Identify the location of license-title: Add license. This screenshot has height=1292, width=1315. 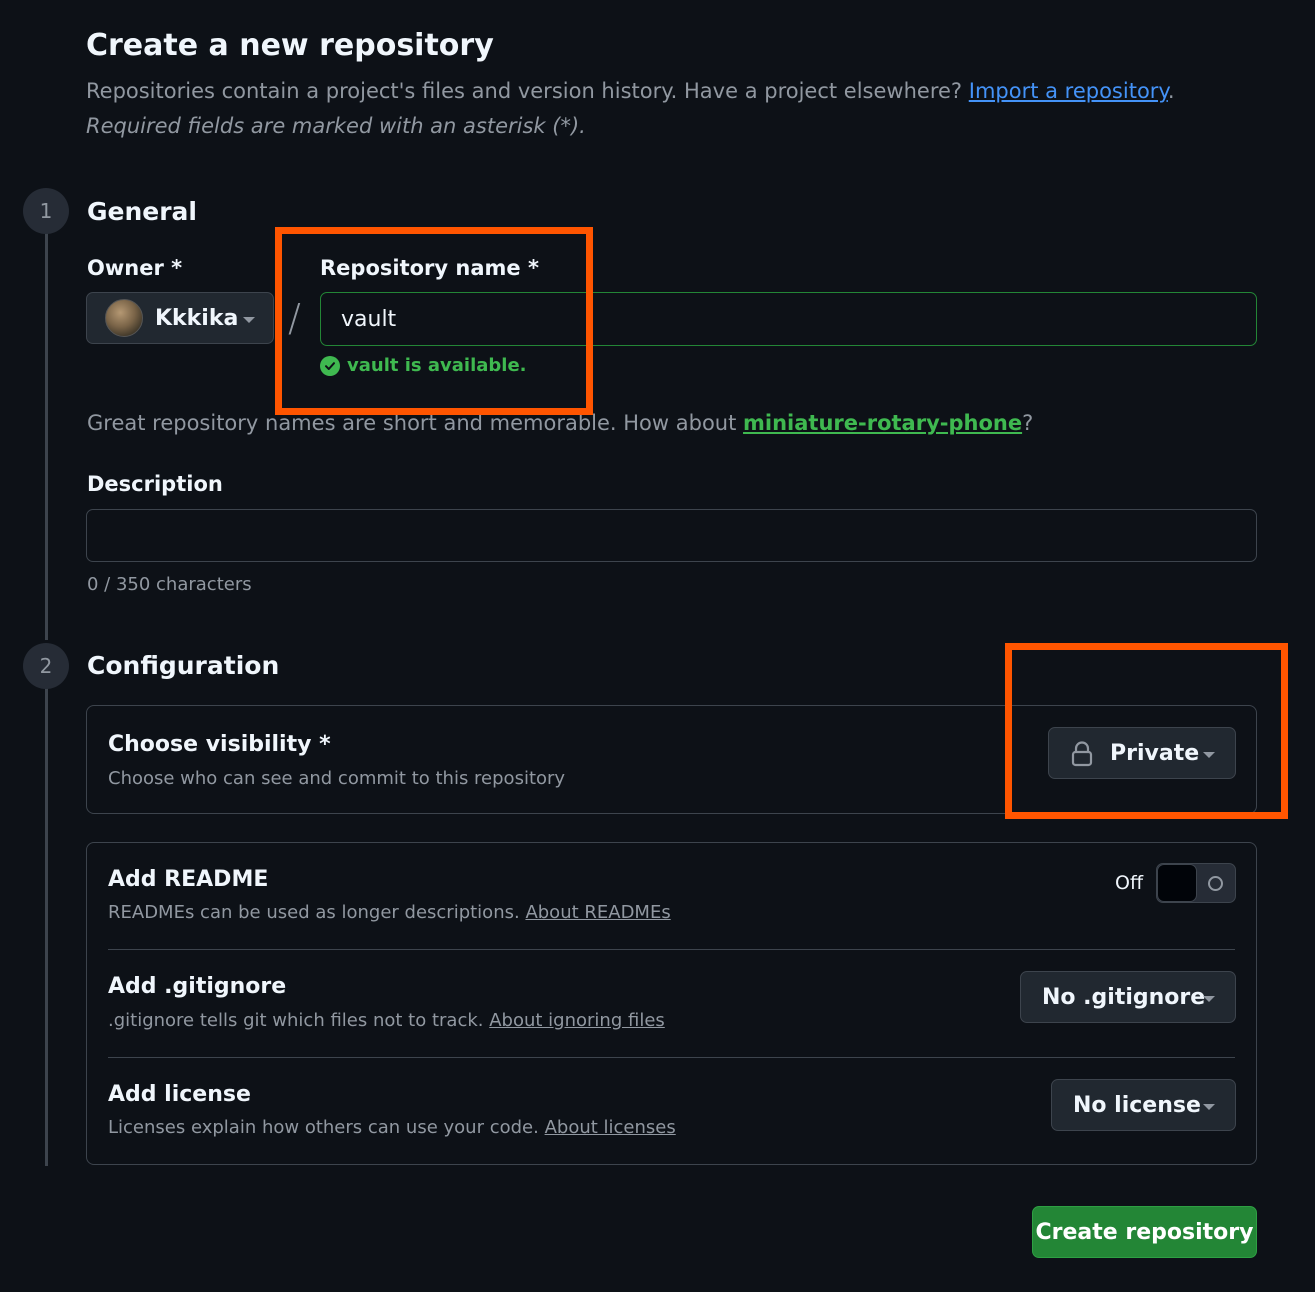
(179, 1094).